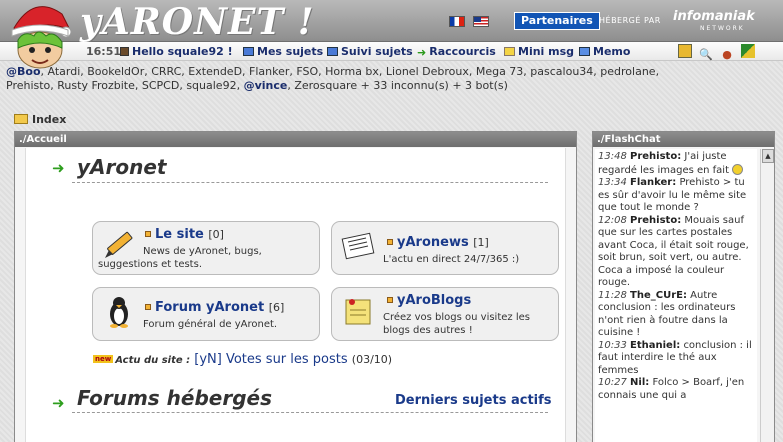 The height and width of the screenshot is (442, 783). I want to click on online-user-vince: @vince, so click(266, 85).